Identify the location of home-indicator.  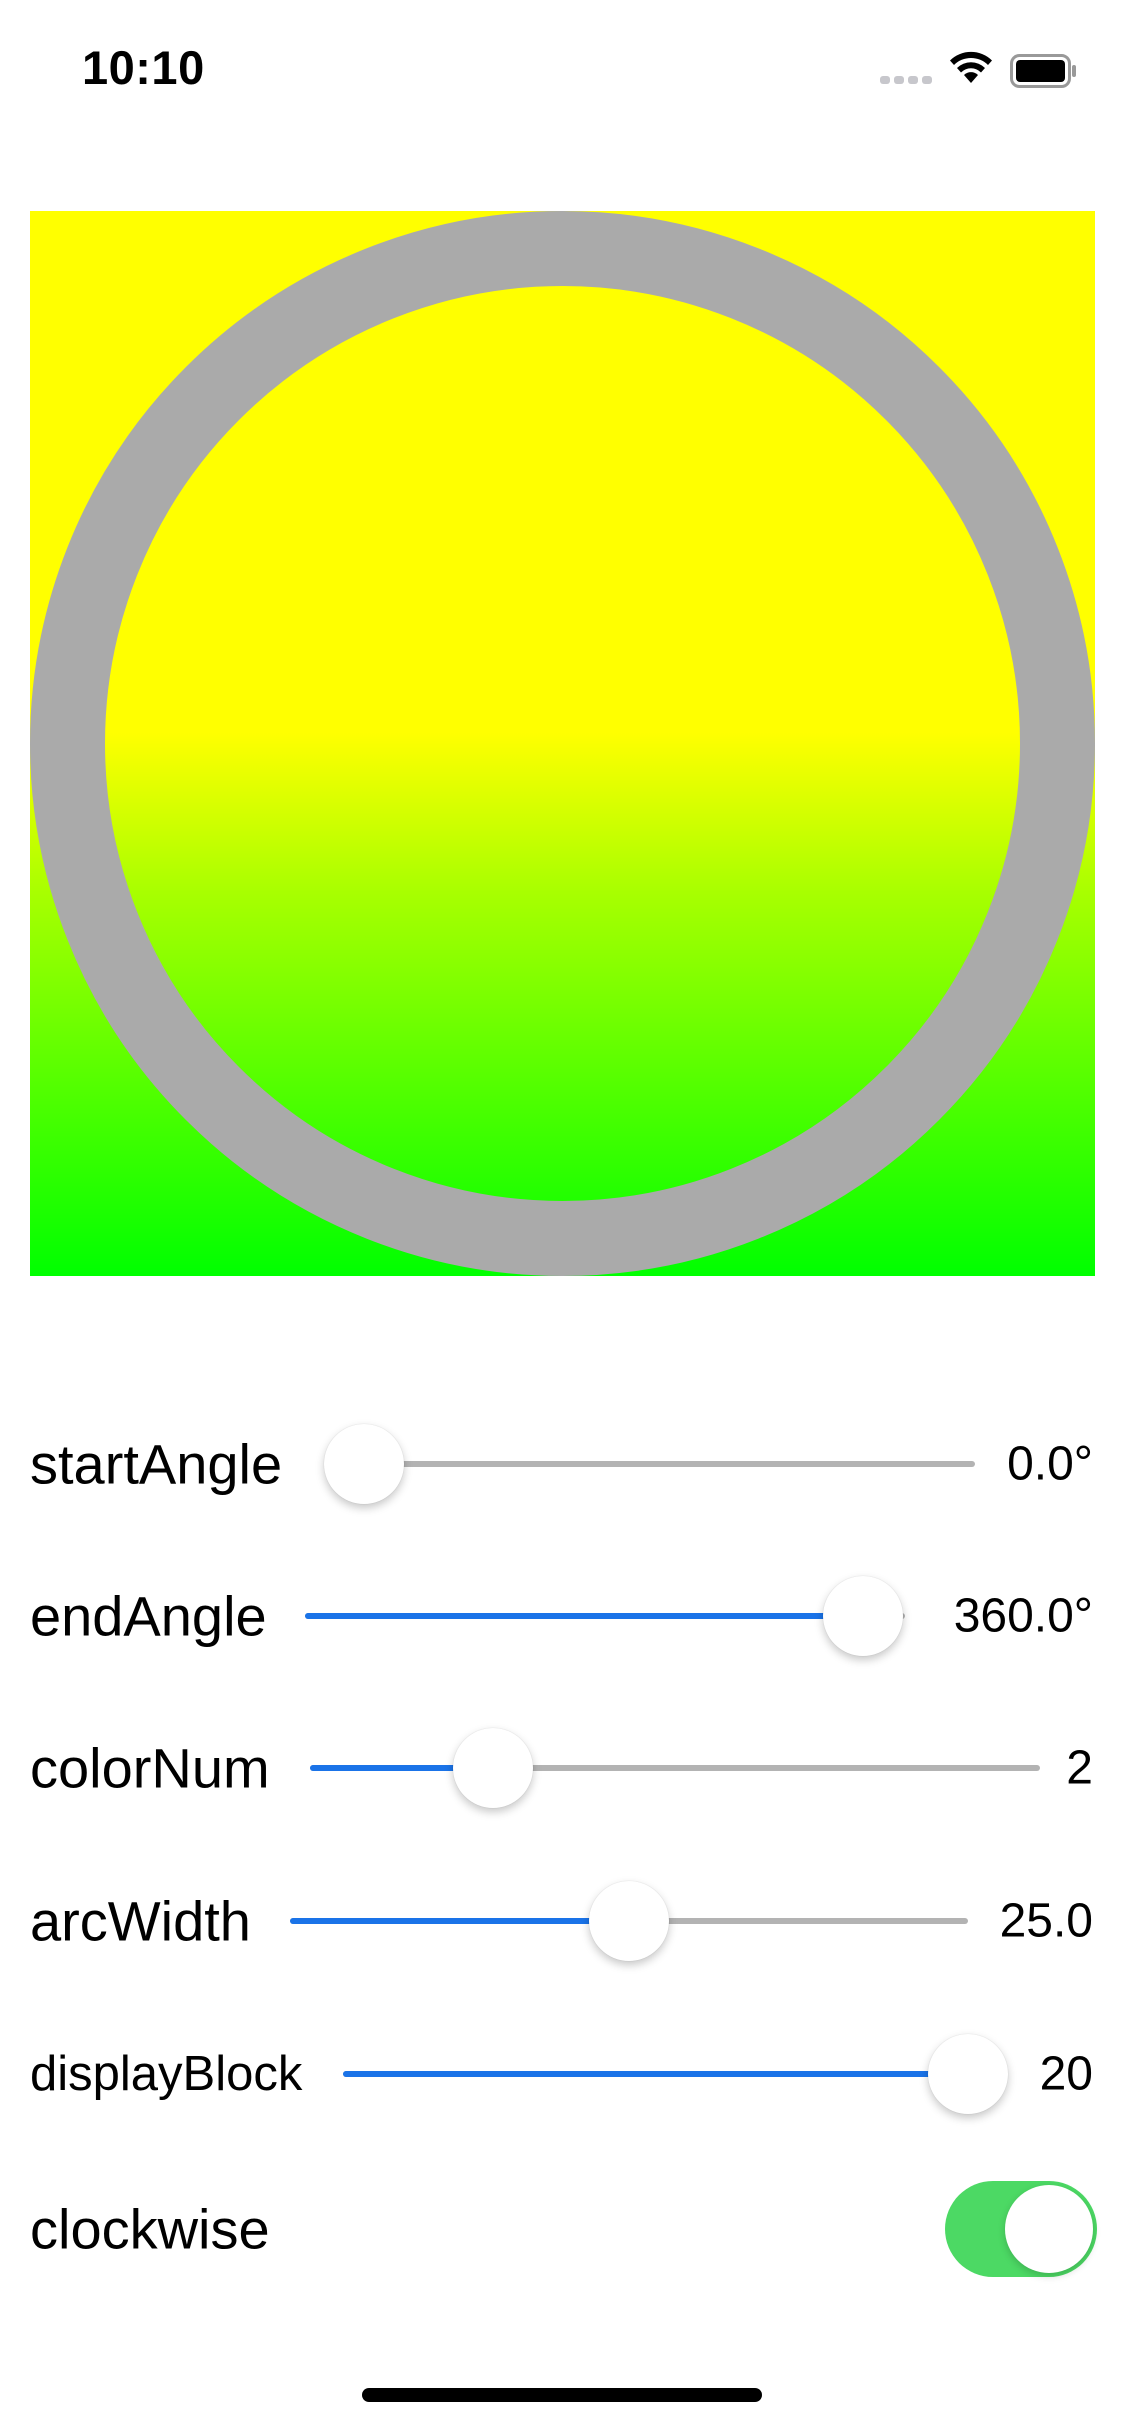
(562, 2395).